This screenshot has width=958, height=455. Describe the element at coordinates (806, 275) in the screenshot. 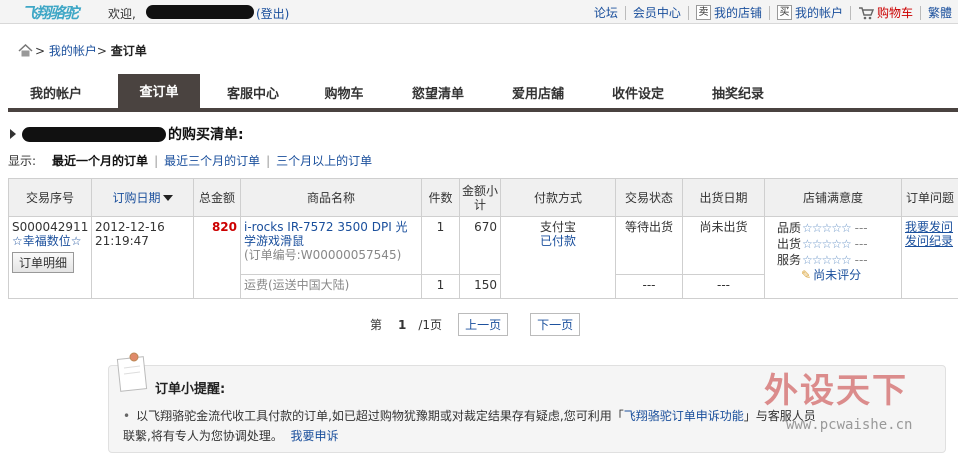

I see `pencil-icon: ✎` at that location.